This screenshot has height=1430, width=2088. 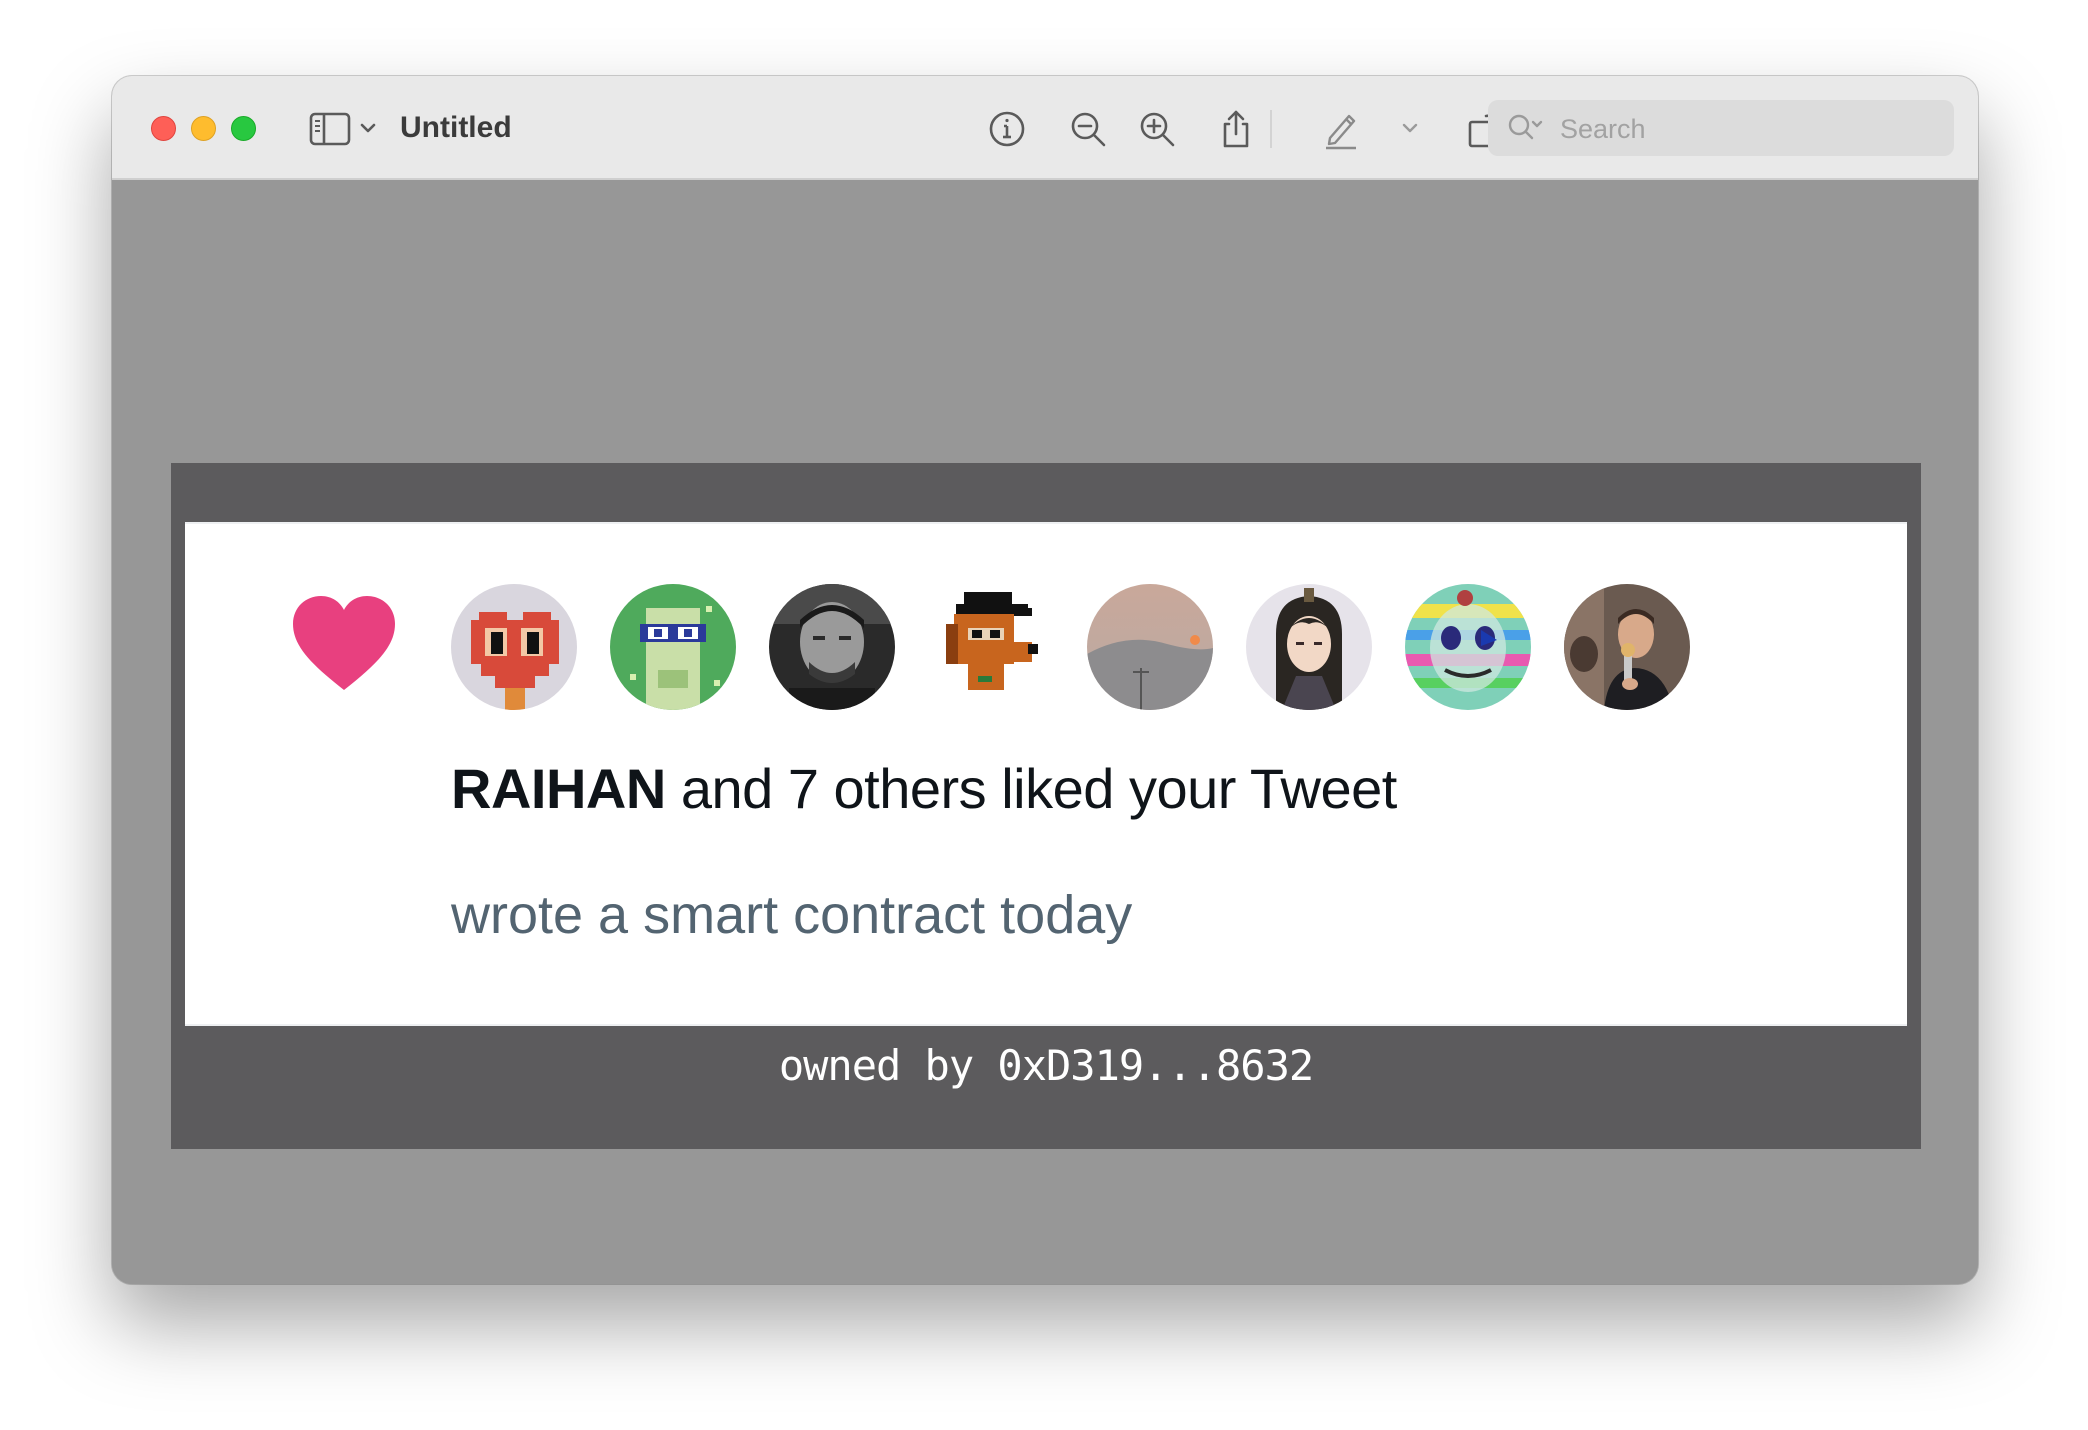 What do you see at coordinates (1341, 129) in the screenshot?
I see `markup-pencil-icon` at bounding box center [1341, 129].